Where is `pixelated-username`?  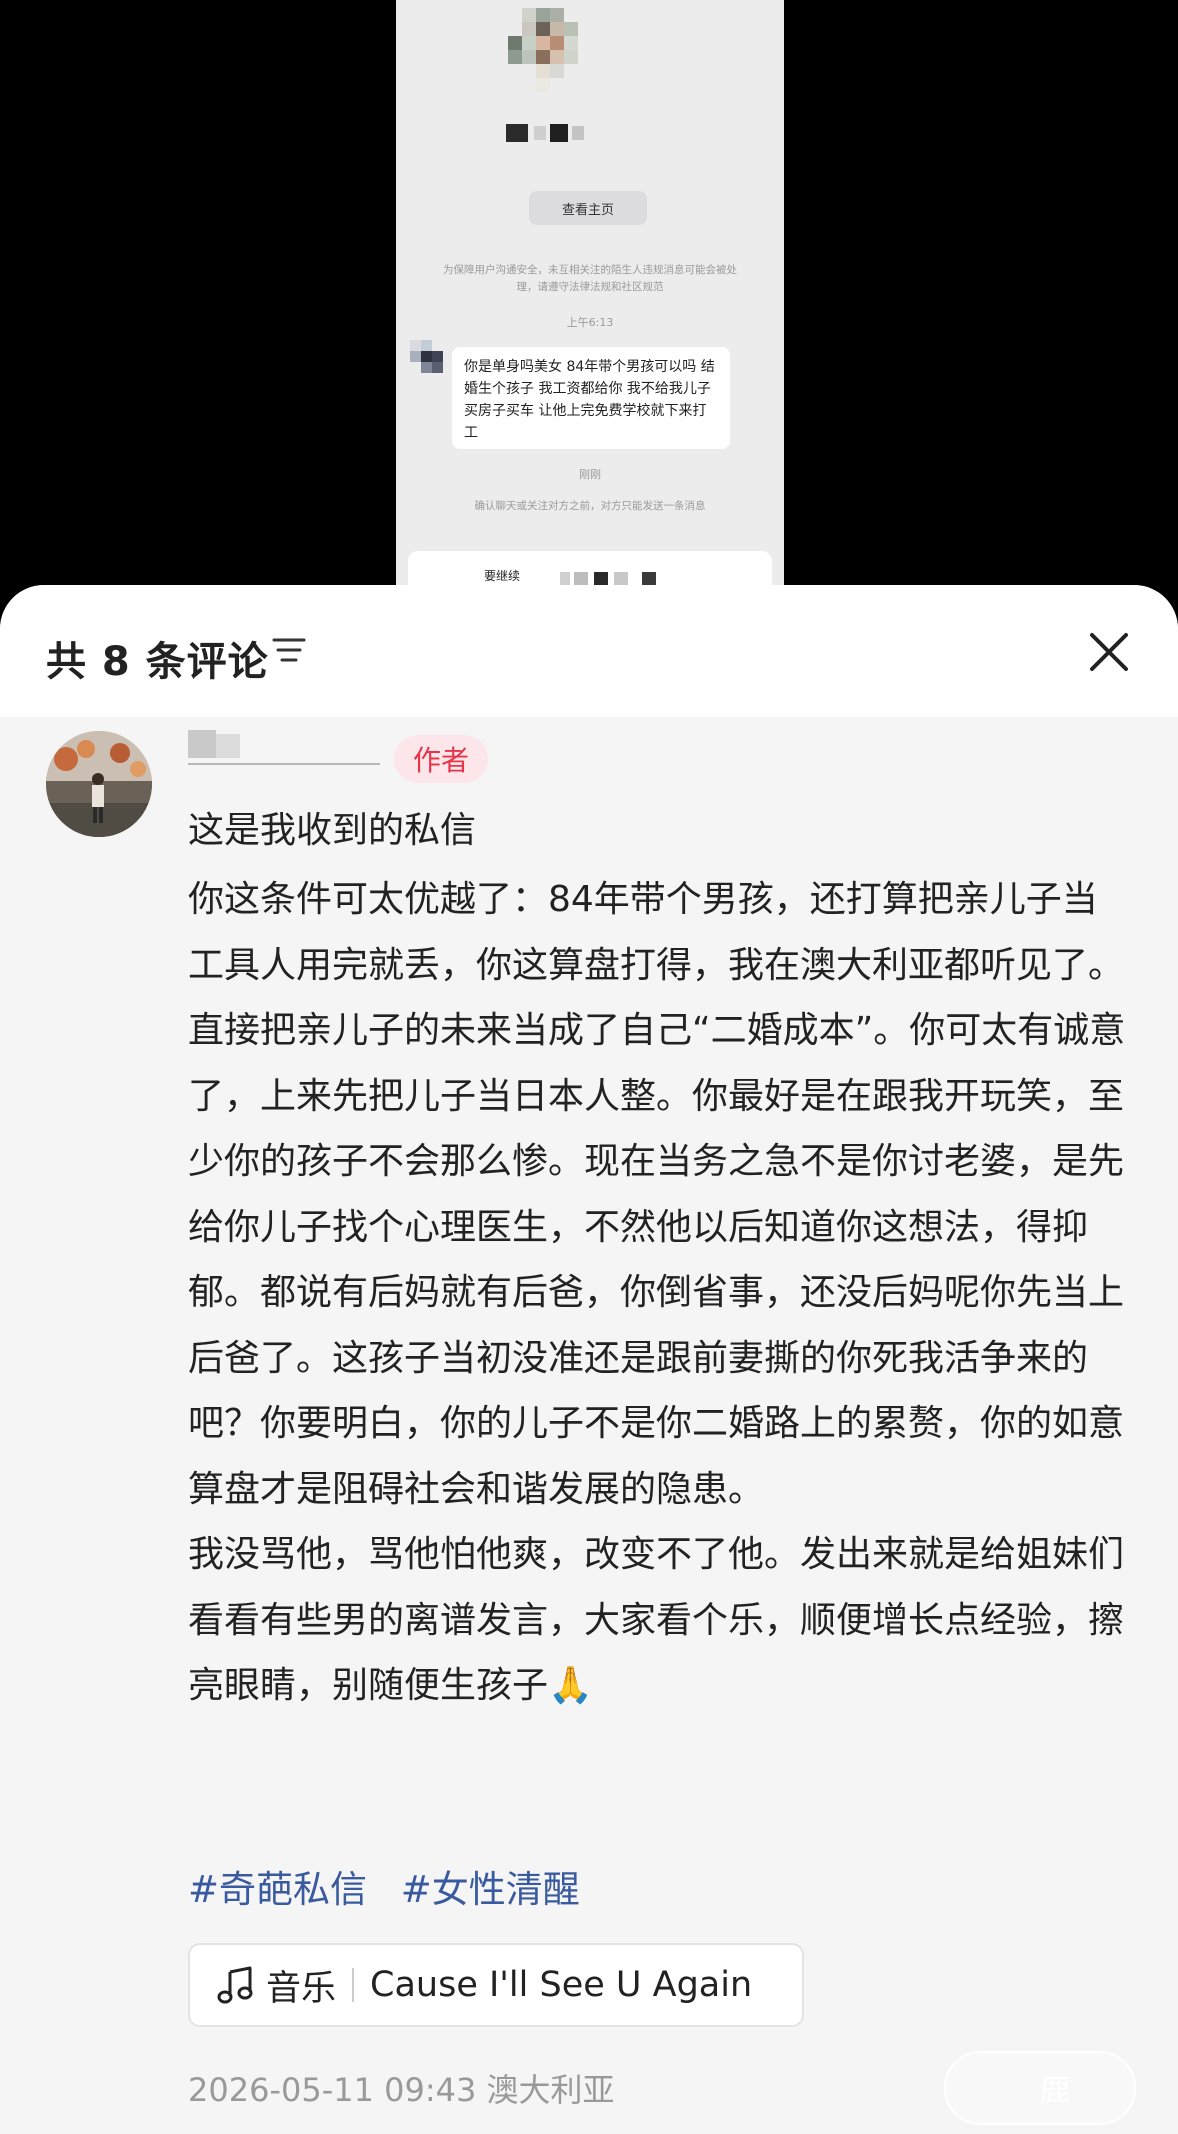 pixelated-username is located at coordinates (546, 133).